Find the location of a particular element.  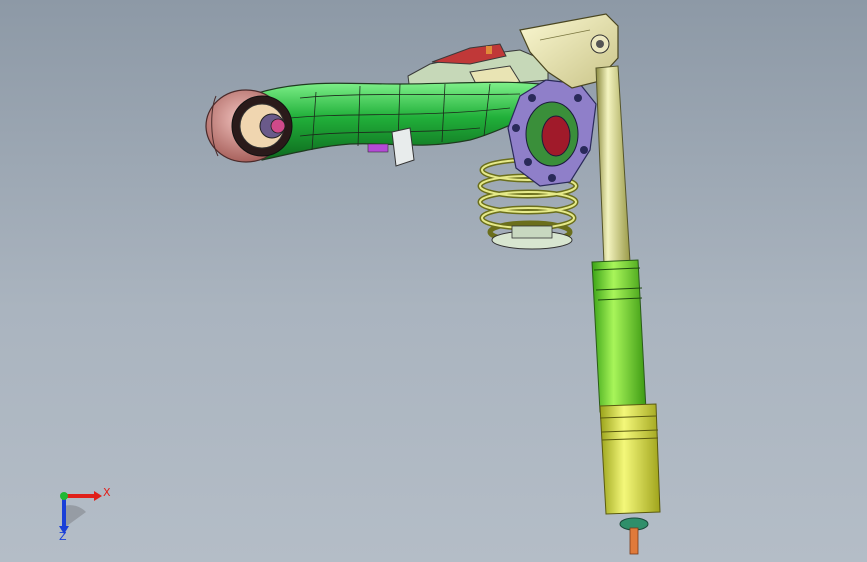

triad-shadow is located at coordinates (75, 516).